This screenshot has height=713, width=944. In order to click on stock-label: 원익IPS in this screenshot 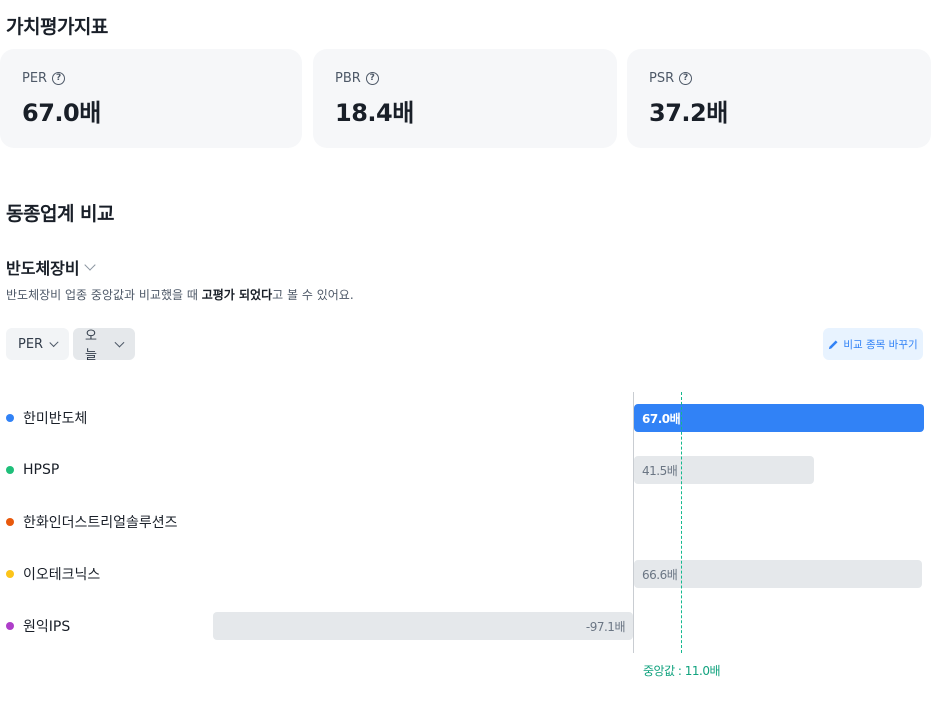, I will do `click(38, 626)`.